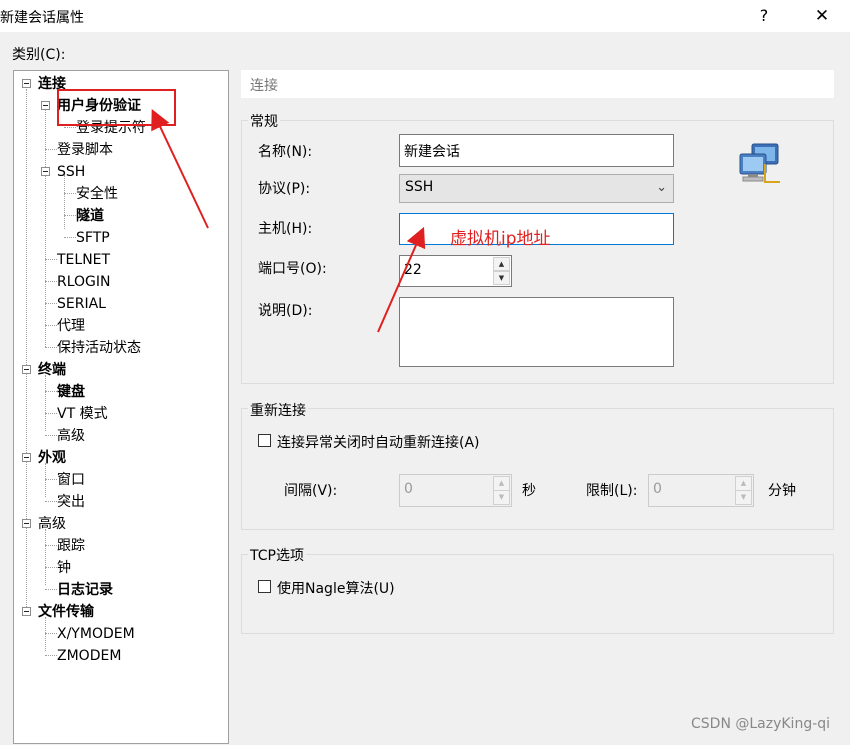  What do you see at coordinates (501, 483) in the screenshot?
I see `interval-up-arrow-icon: ▲` at bounding box center [501, 483].